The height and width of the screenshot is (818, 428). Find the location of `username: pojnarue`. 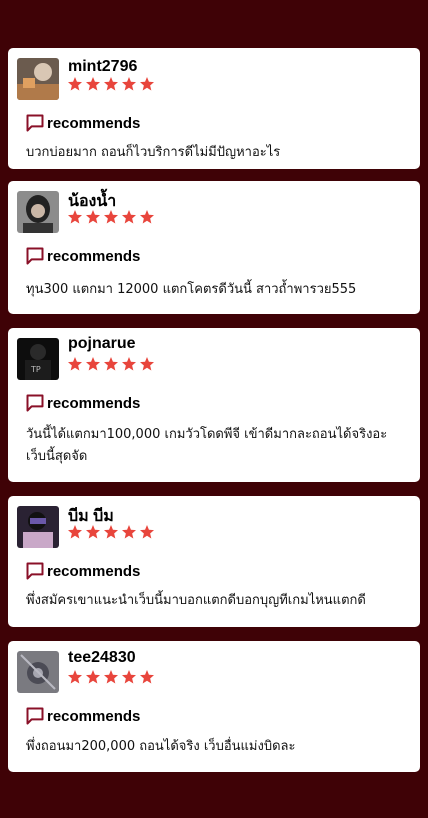

username: pojnarue is located at coordinates (102, 344).